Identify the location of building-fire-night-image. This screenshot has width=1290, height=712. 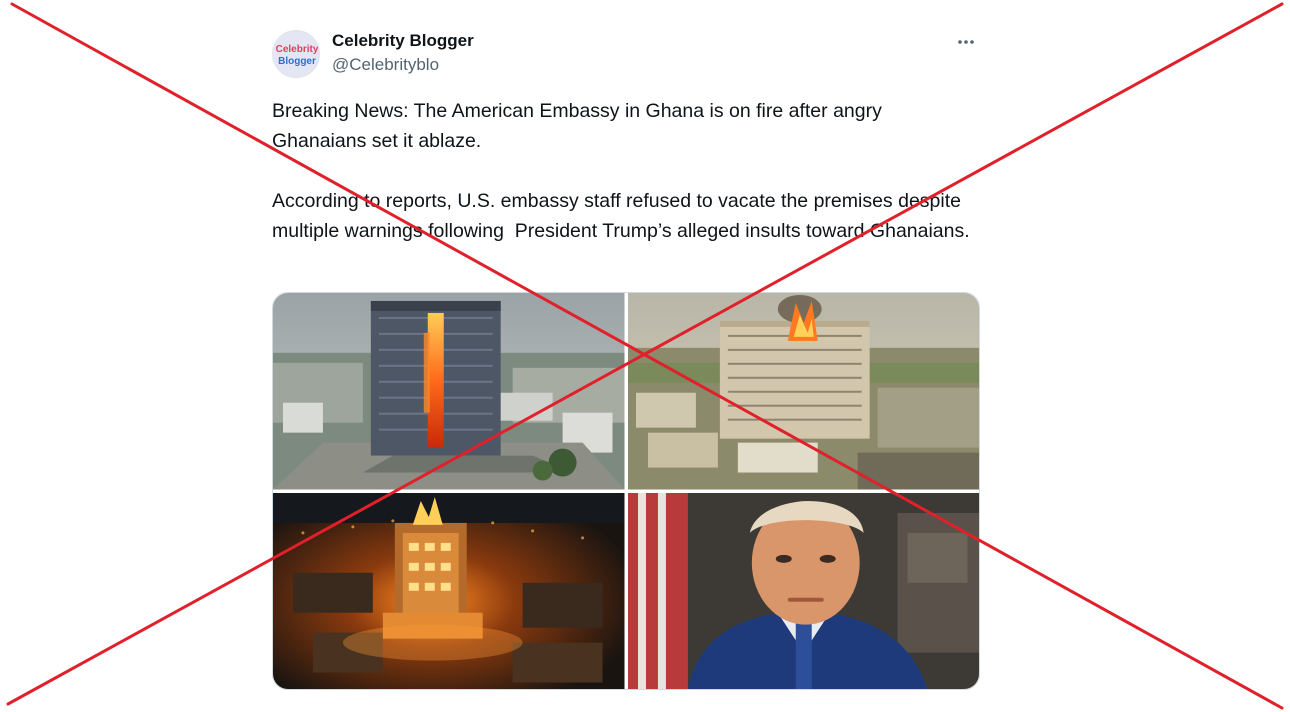
(449, 590).